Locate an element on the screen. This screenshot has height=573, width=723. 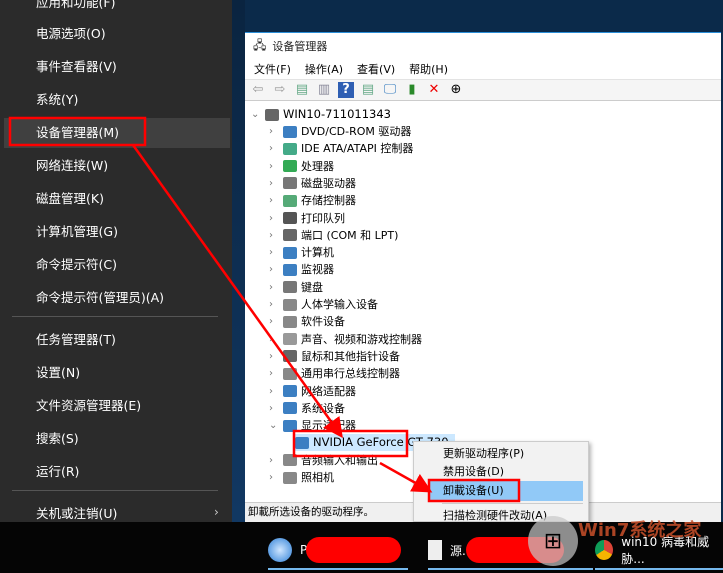
winx-menu-item: 命令提示符(C) is located at coordinates (117, 265).